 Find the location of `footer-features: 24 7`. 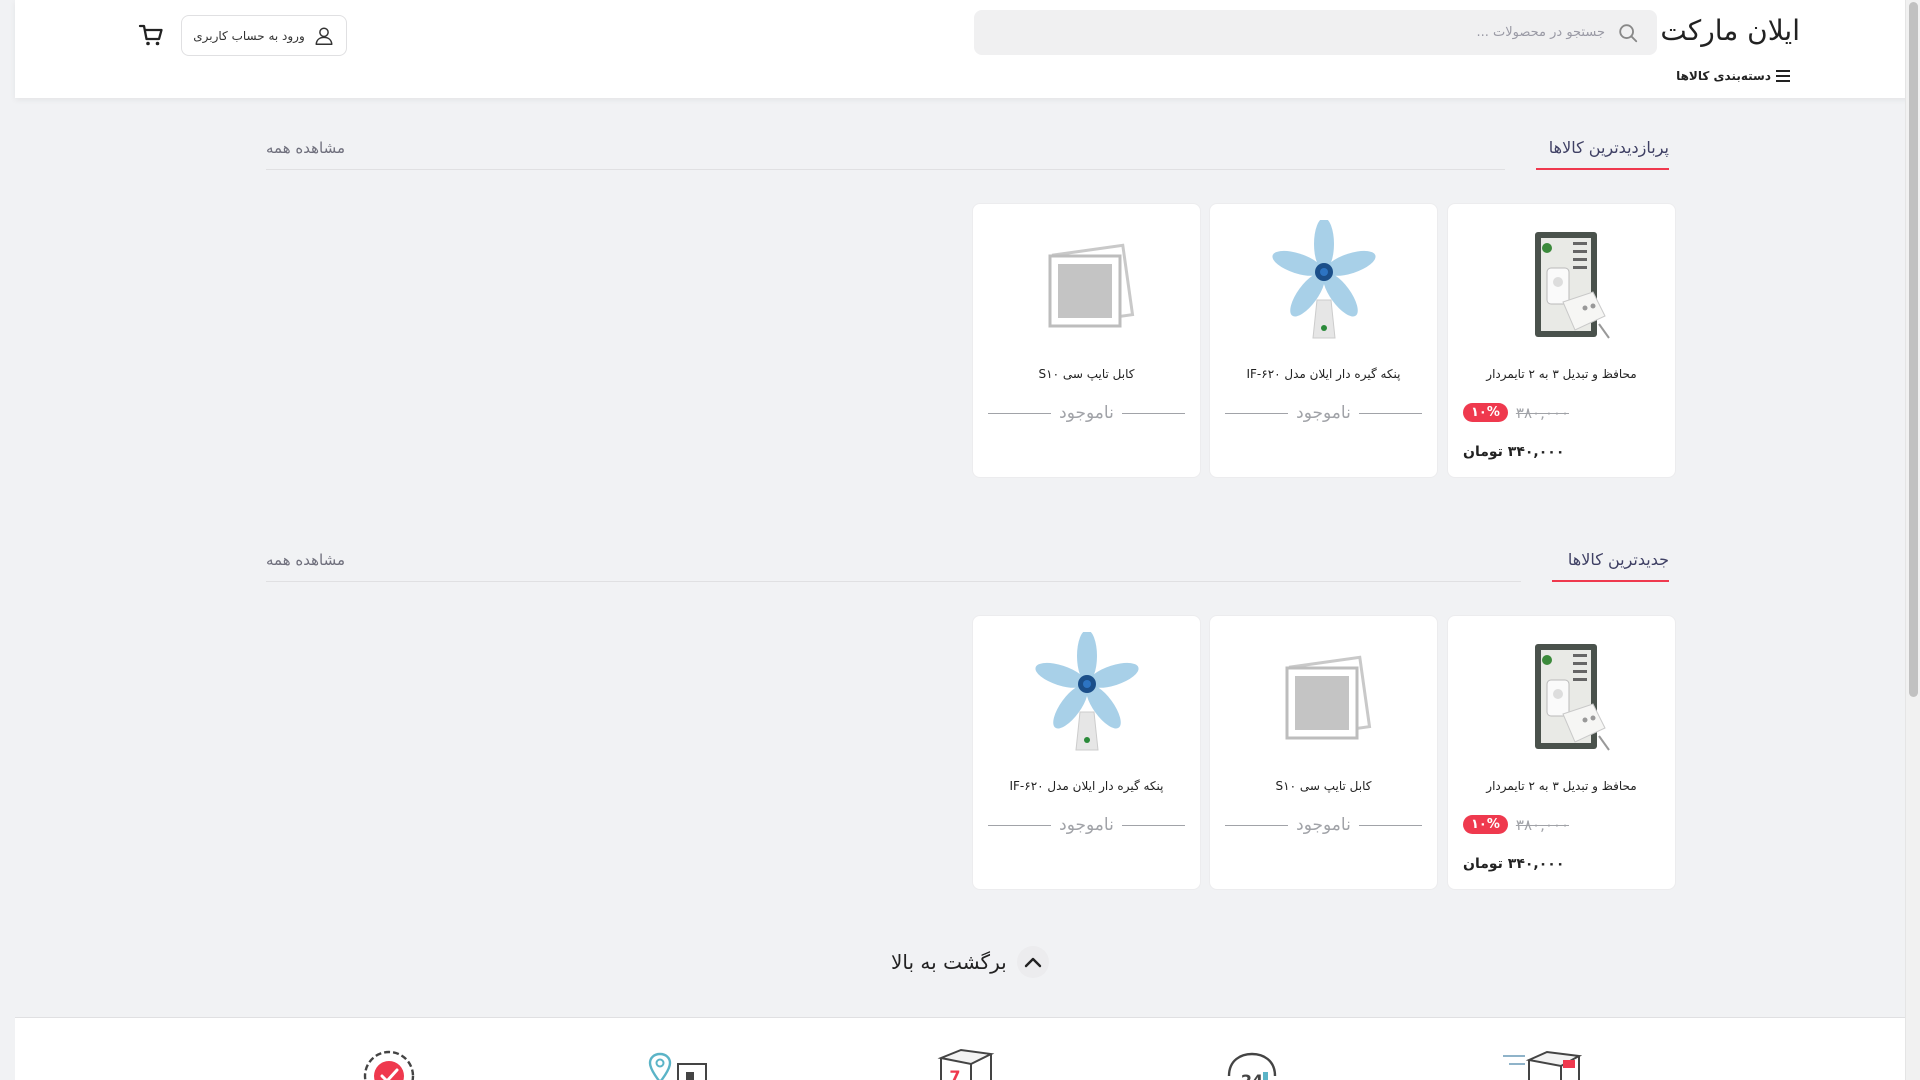

footer-features: 24 7 is located at coordinates (967, 1048).